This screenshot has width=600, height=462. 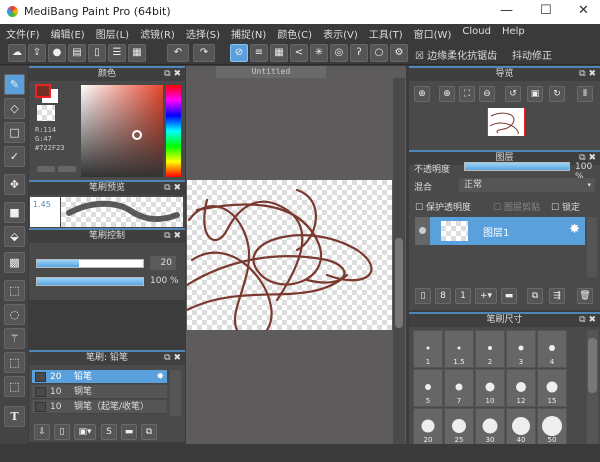 I want to click on snap-radial-icon: ✳, so click(x=319, y=53).